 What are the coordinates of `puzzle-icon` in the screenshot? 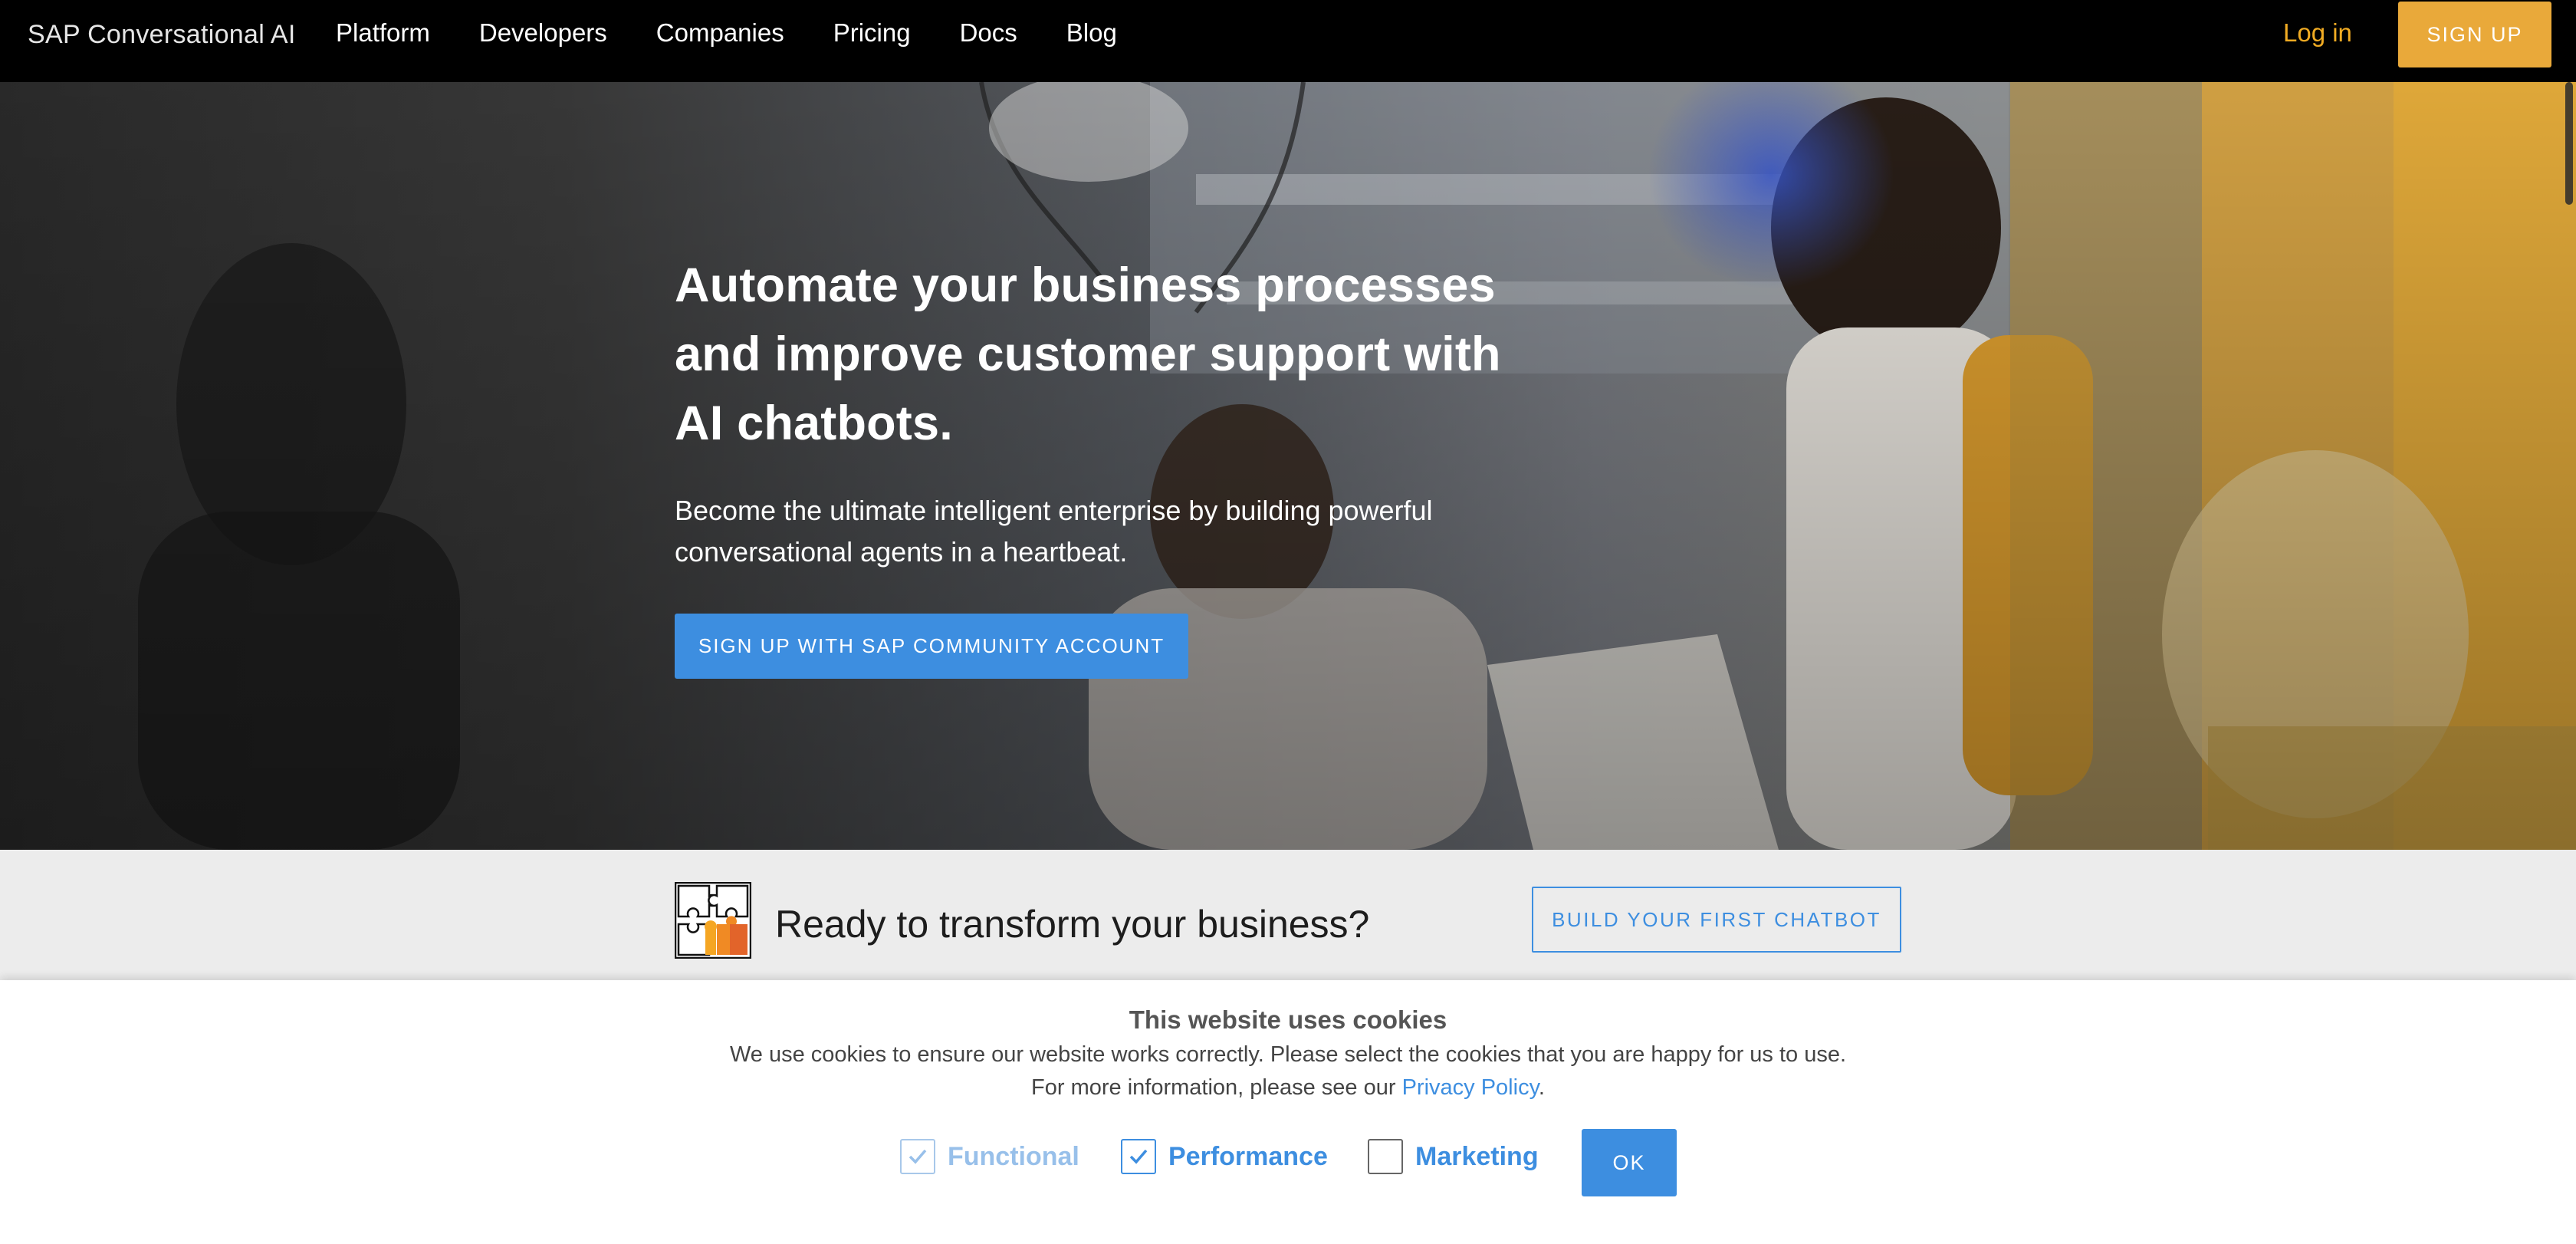 It's located at (713, 921).